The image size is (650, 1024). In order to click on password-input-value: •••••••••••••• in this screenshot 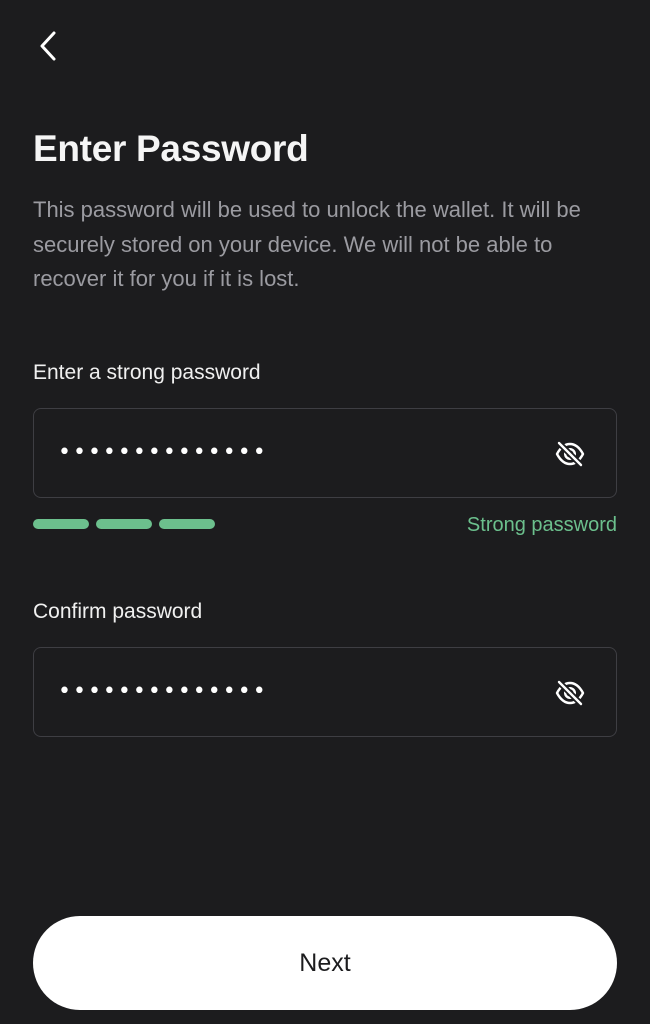, I will do `click(163, 453)`.